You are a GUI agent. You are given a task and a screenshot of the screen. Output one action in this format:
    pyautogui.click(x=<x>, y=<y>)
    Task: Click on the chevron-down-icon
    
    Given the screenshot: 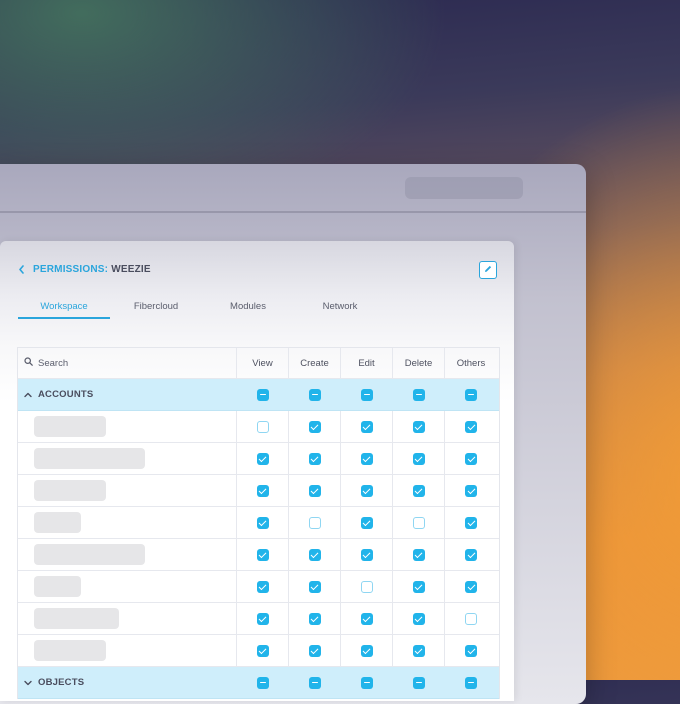 What is the action you would take?
    pyautogui.click(x=29, y=683)
    